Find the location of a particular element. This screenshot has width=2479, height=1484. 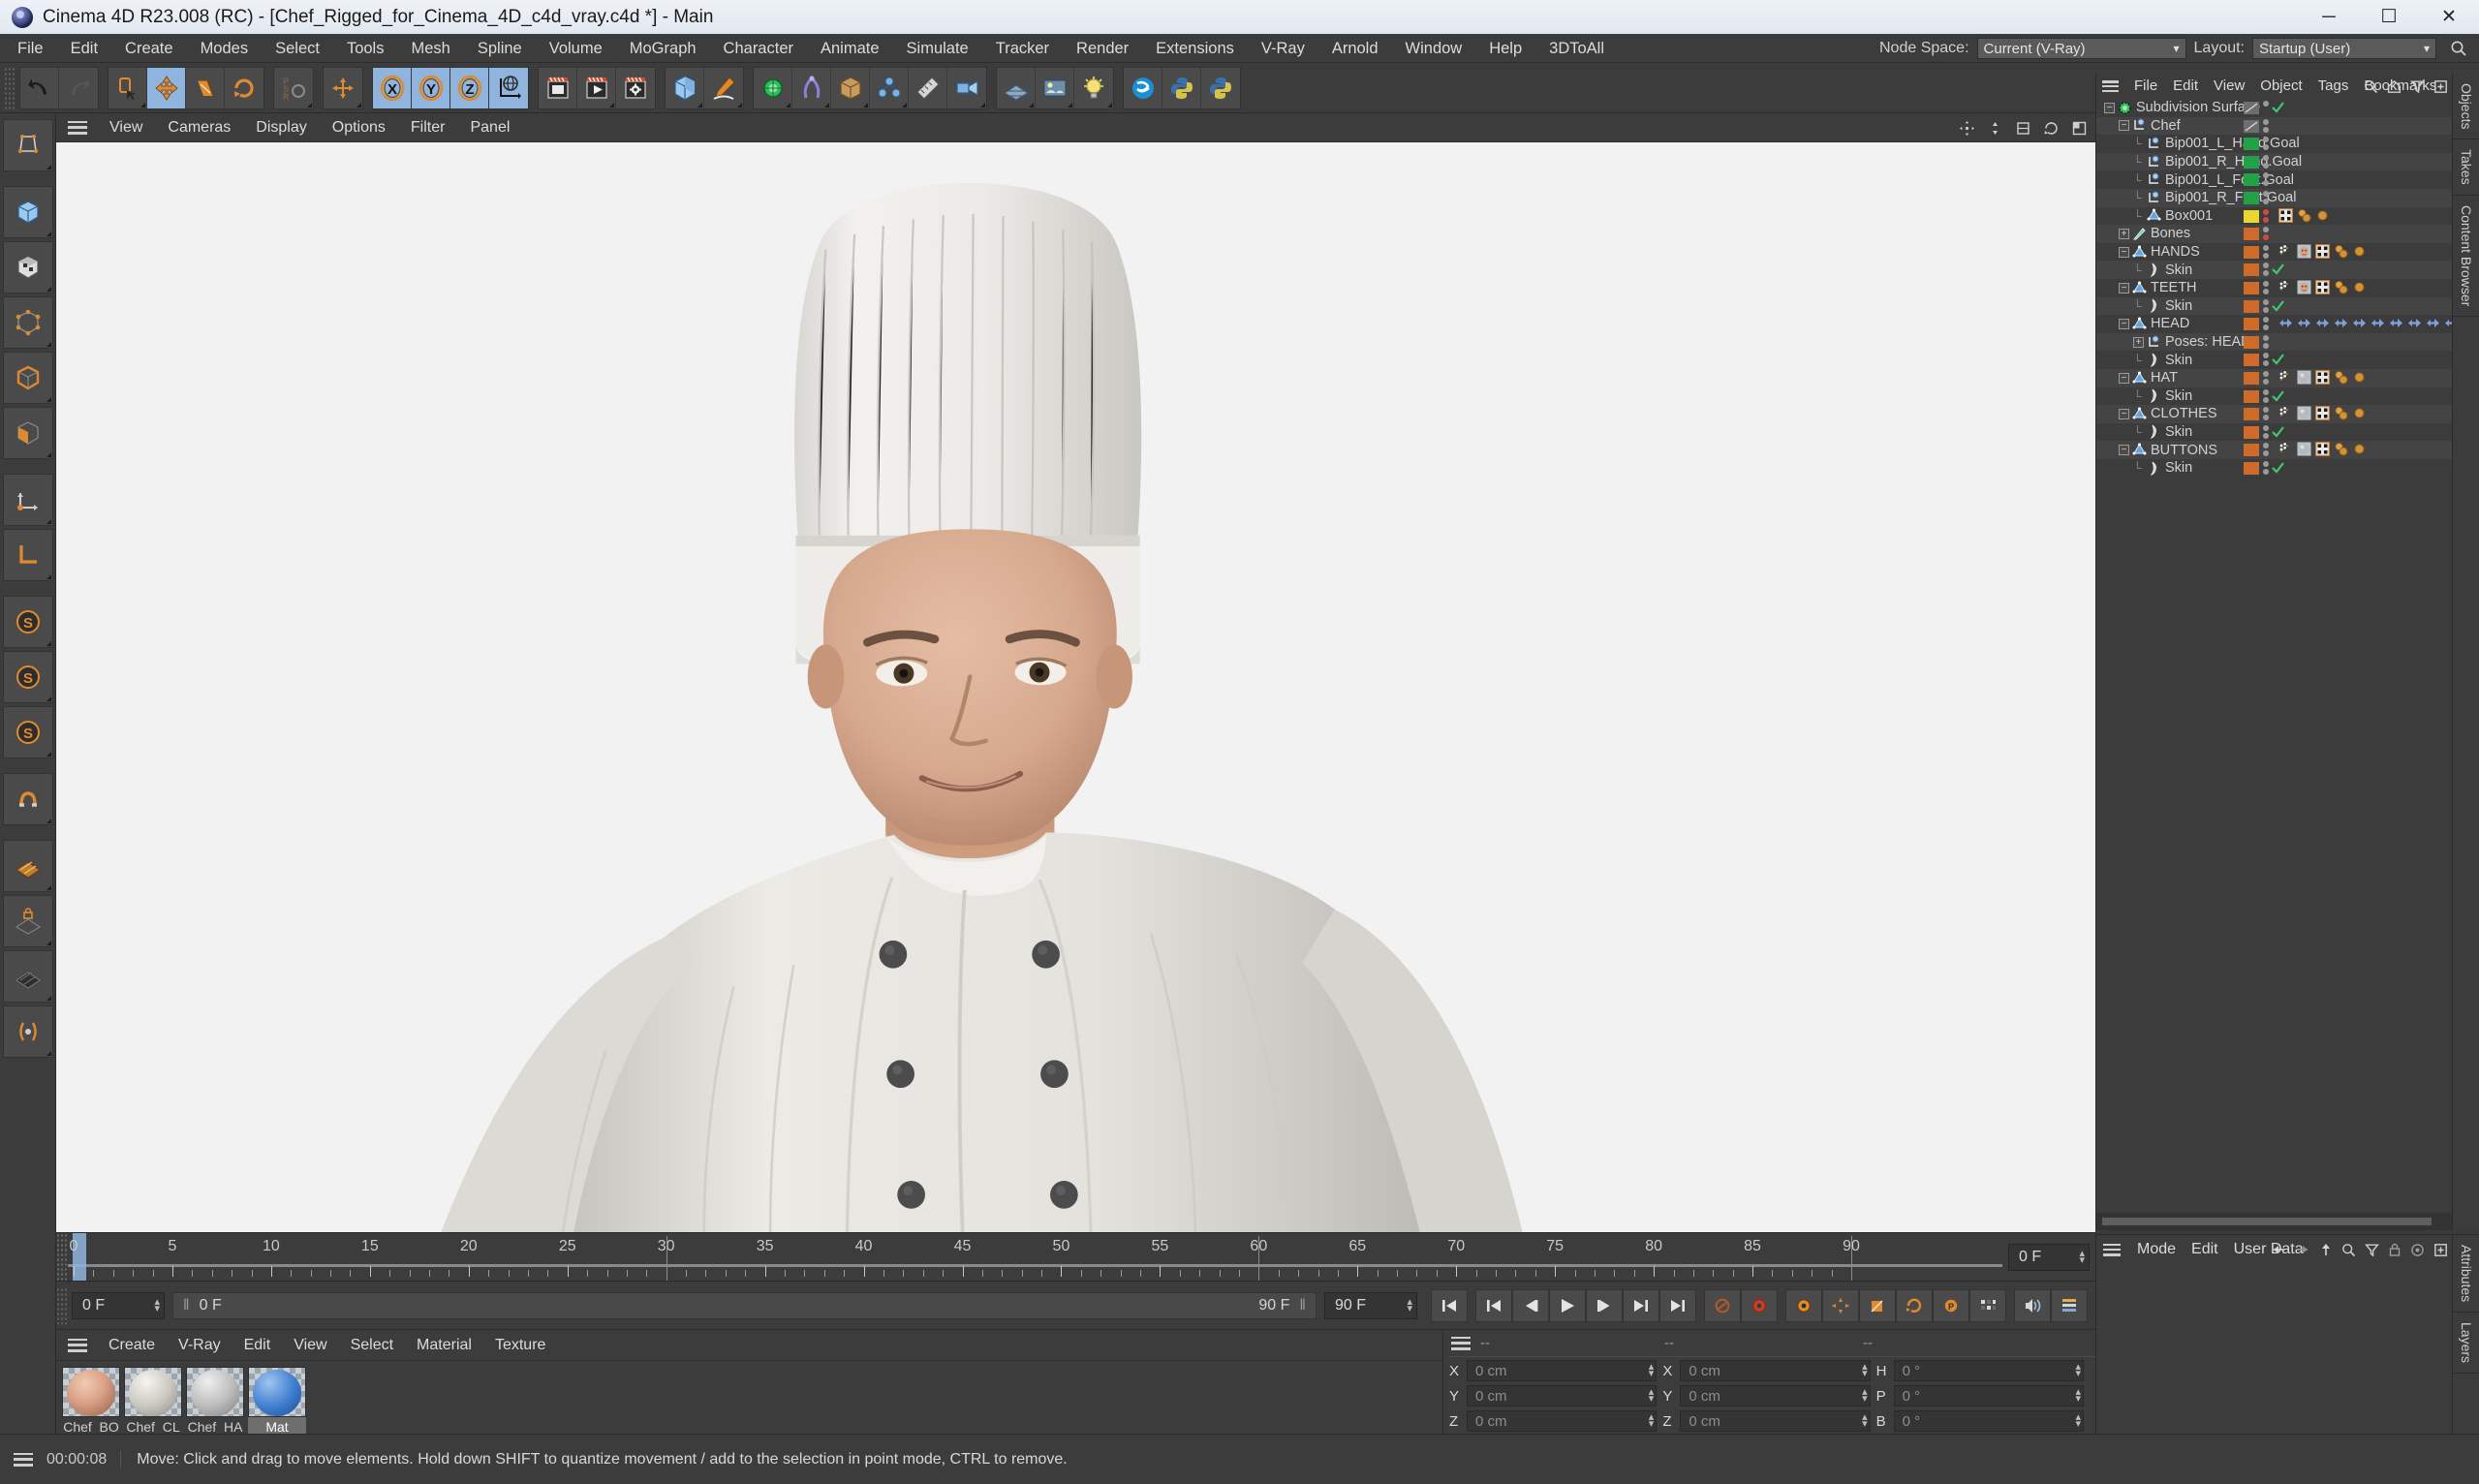

viewport-menu-options: Options is located at coordinates (359, 127).